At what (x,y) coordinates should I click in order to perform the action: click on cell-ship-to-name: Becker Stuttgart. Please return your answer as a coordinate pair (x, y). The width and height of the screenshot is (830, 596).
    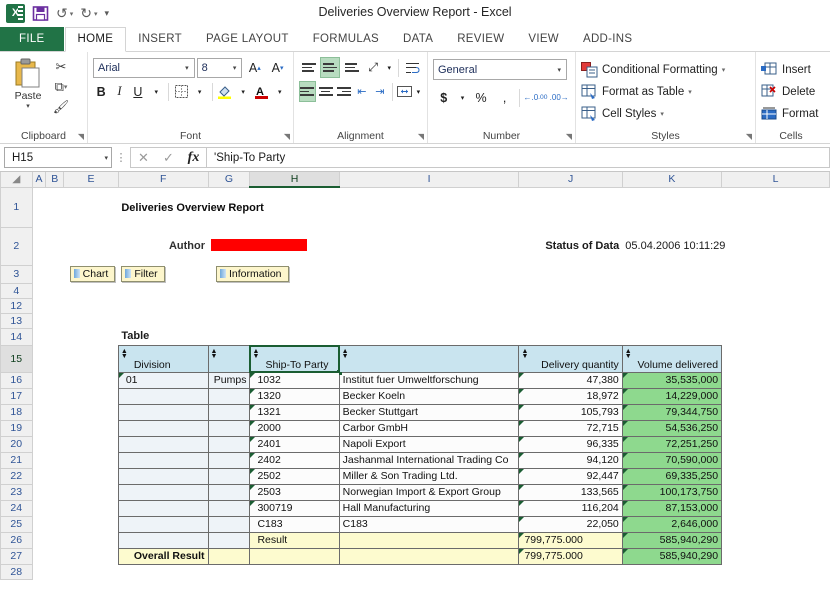
    Looking at the image, I should click on (429, 412).